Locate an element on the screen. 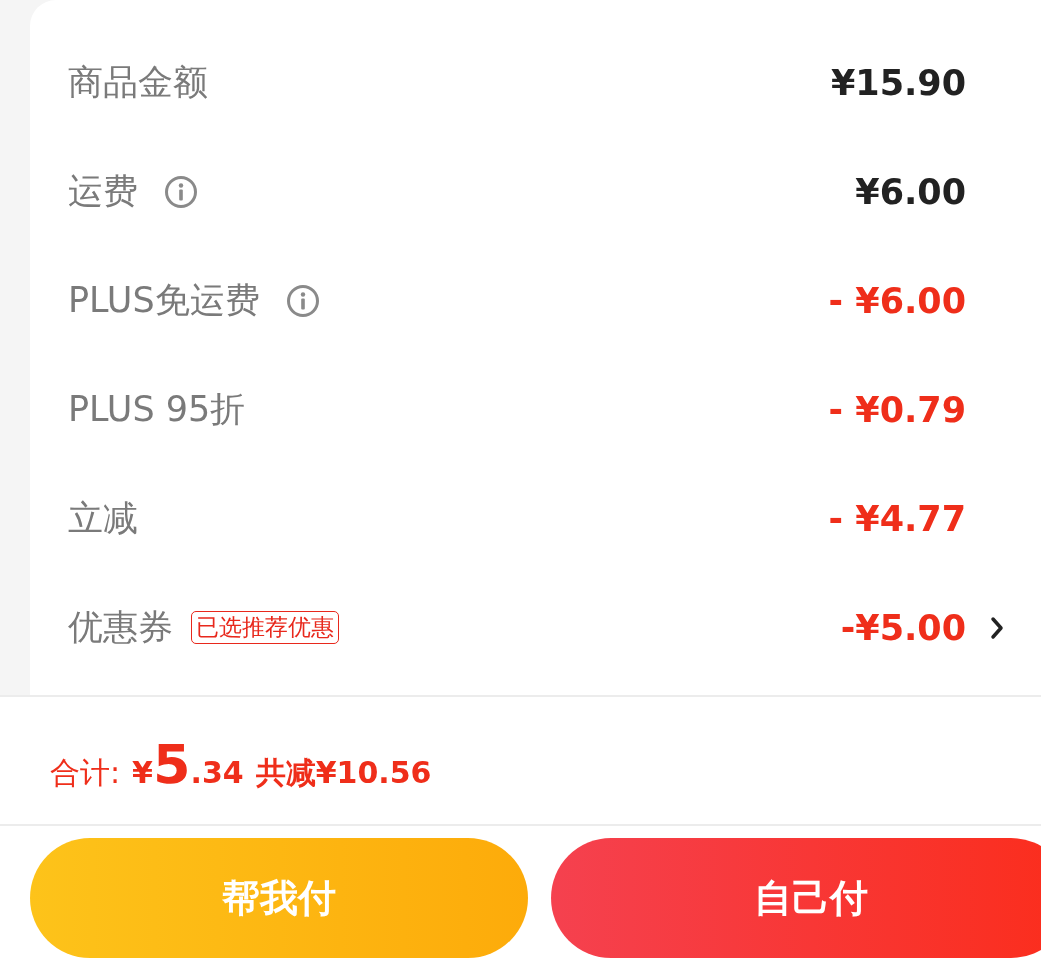 The width and height of the screenshot is (1041, 975). saved-amount: 共减¥10.56 is located at coordinates (343, 773).